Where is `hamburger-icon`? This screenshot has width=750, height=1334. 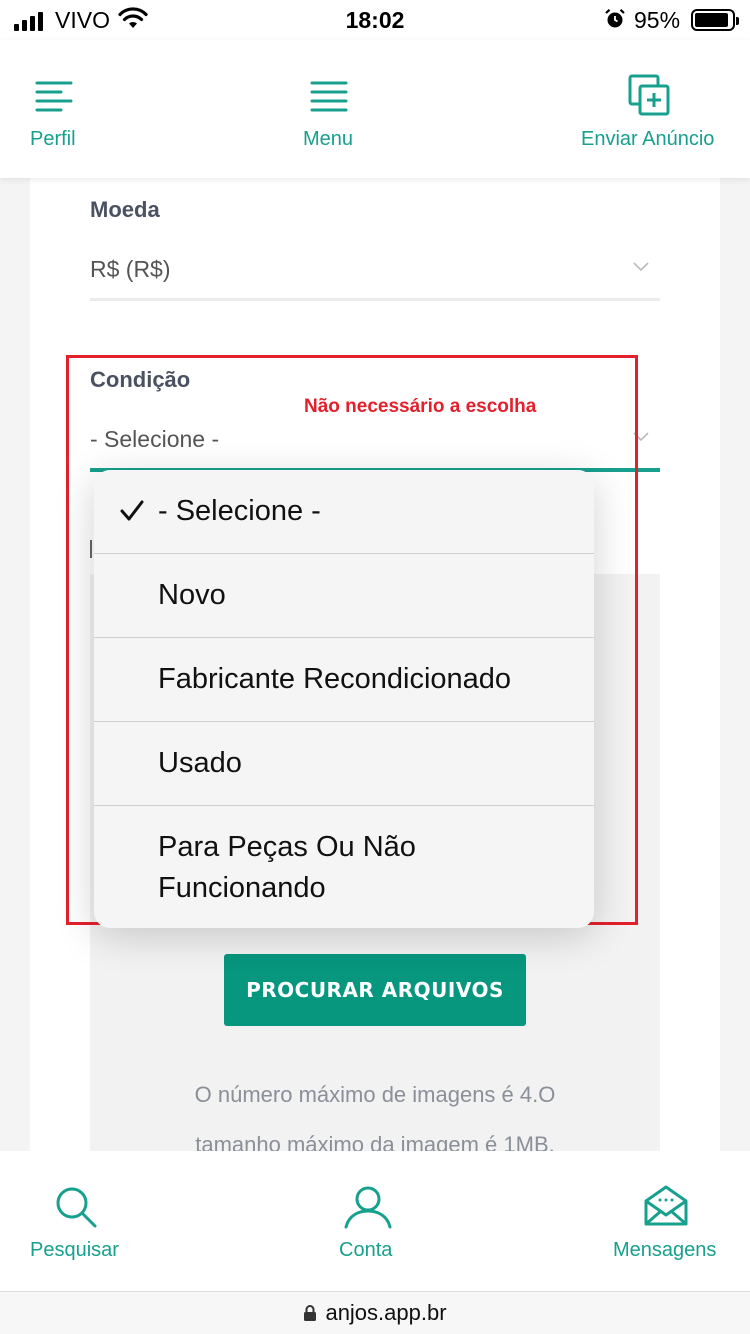
hamburger-icon is located at coordinates (329, 96).